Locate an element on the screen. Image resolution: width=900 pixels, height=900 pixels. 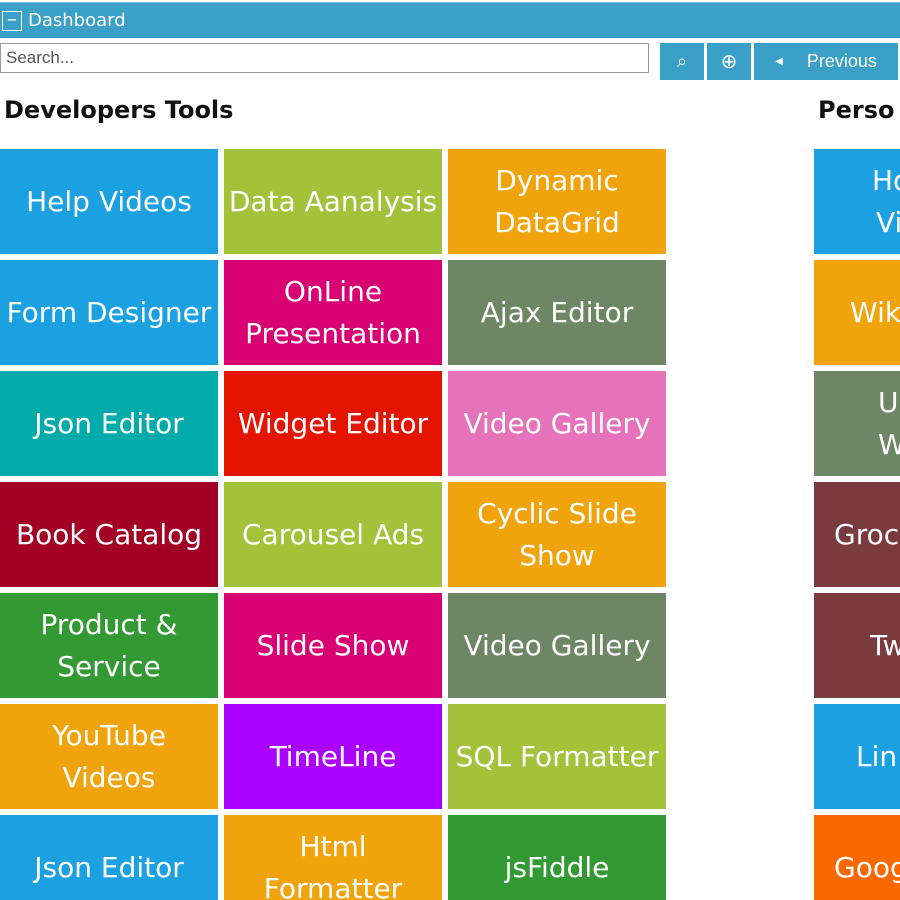
tile-timeline: TimeLine is located at coordinates (333, 756).